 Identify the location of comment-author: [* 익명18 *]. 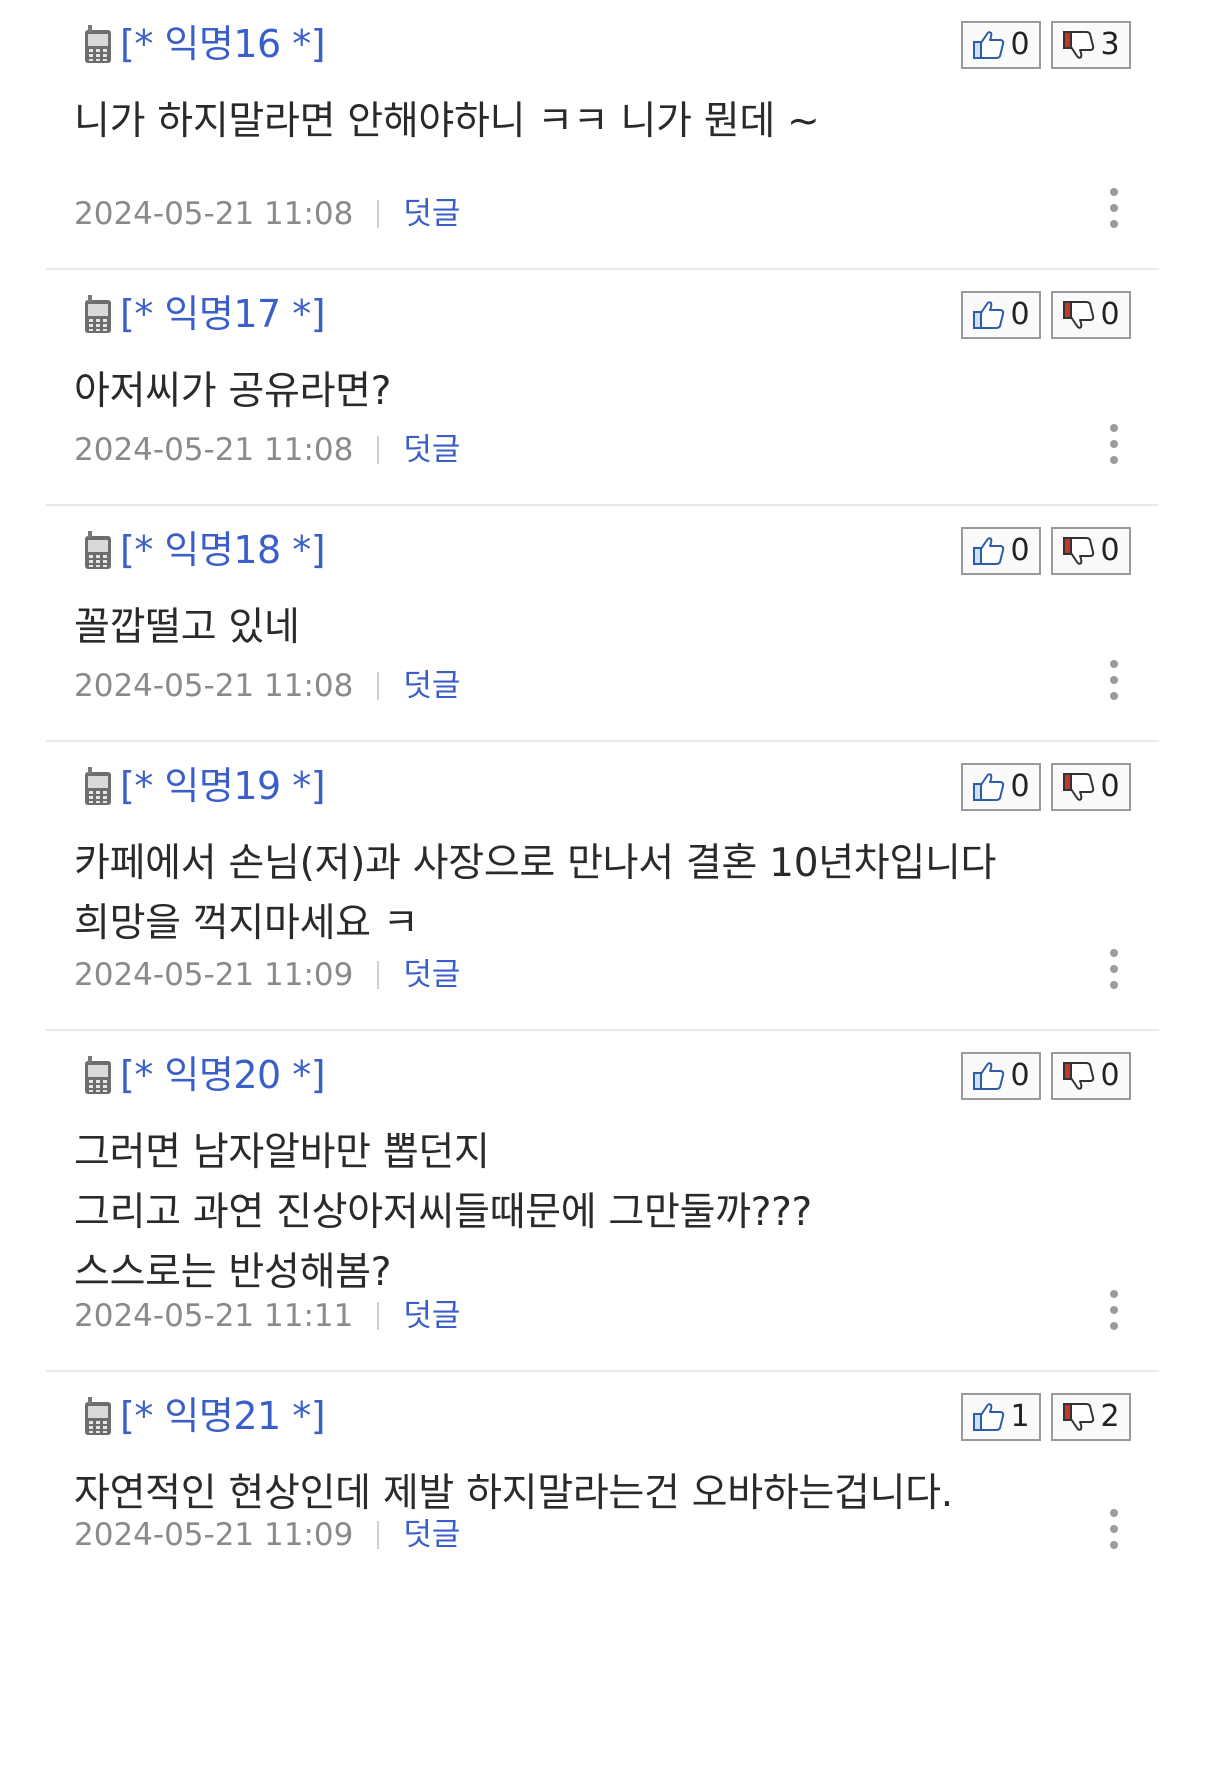
(205, 550).